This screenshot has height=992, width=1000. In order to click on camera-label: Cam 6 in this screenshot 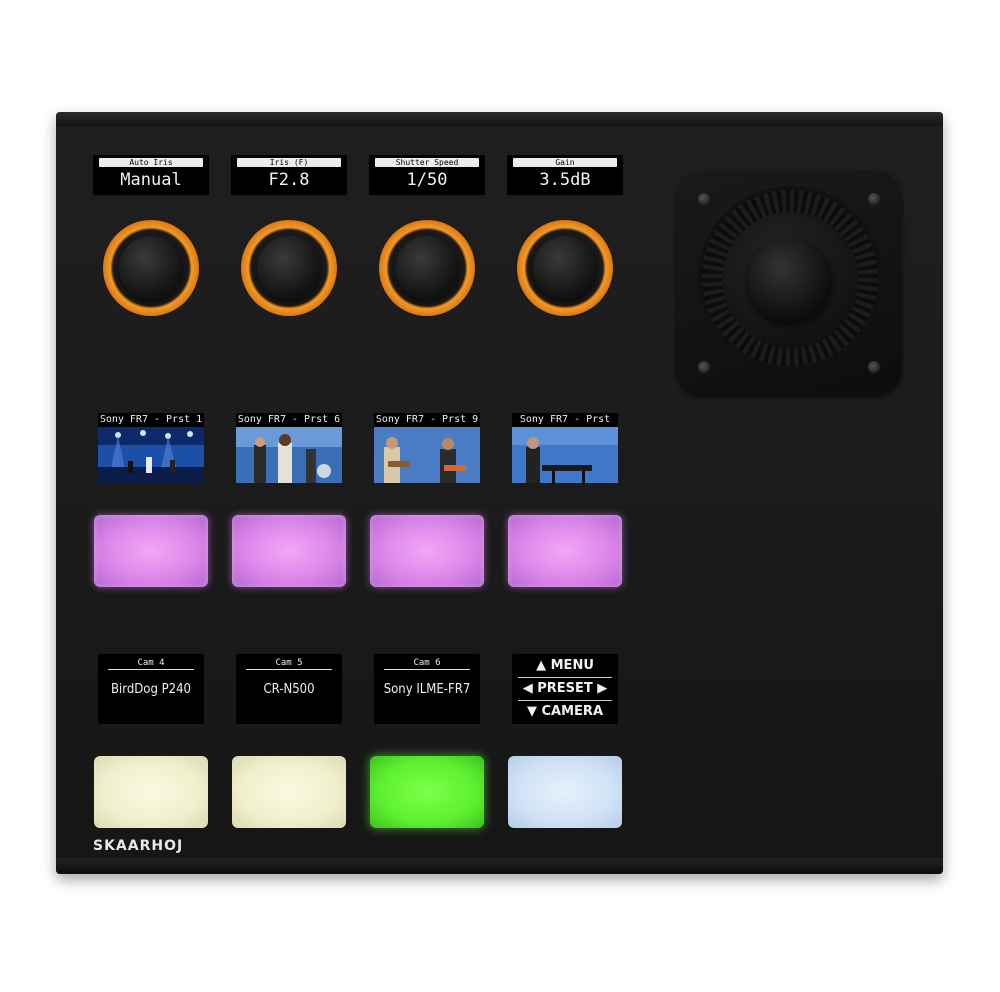, I will do `click(427, 663)`.